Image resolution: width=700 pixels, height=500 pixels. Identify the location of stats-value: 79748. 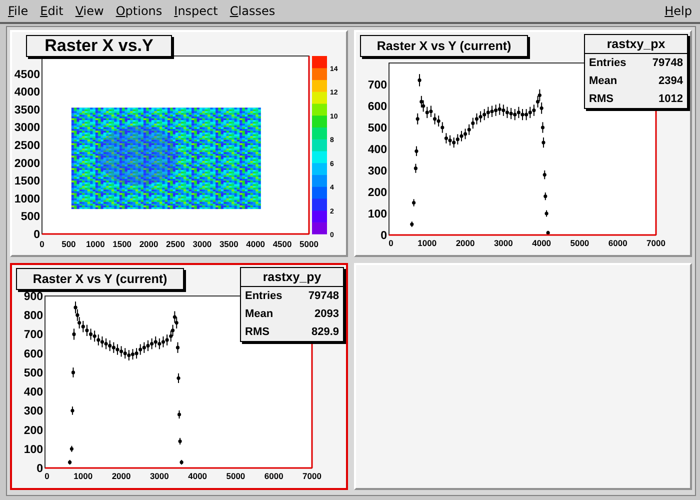
(667, 63).